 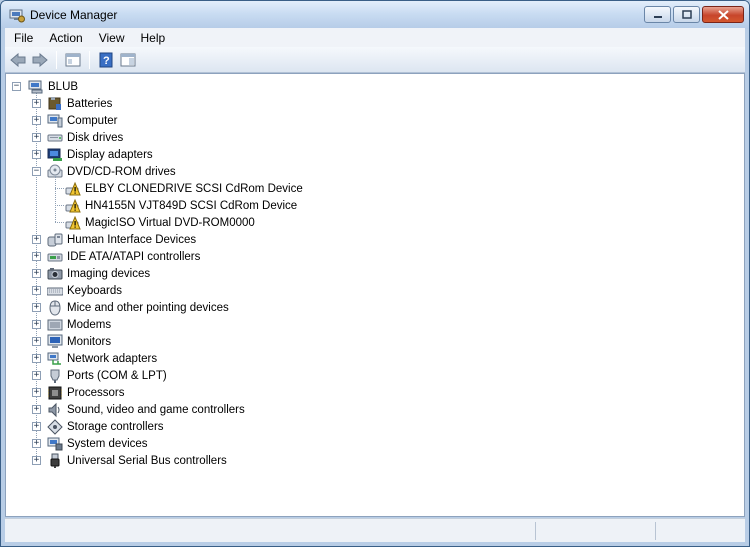 I want to click on tree-root-node: − BLUB, so click(x=375, y=86).